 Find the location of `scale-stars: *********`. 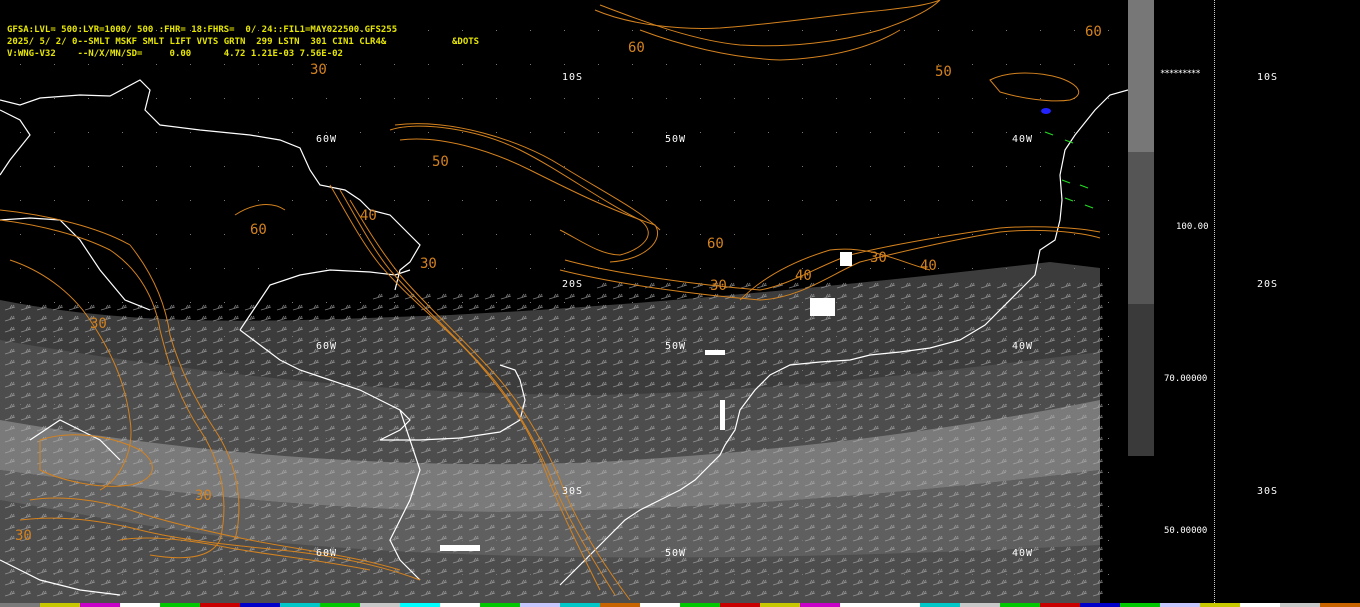

scale-stars: ********* is located at coordinates (1180, 74).